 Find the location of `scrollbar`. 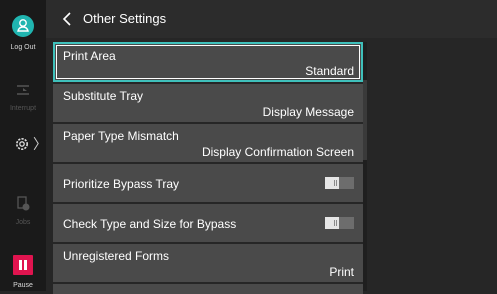

scrollbar is located at coordinates (365, 166).